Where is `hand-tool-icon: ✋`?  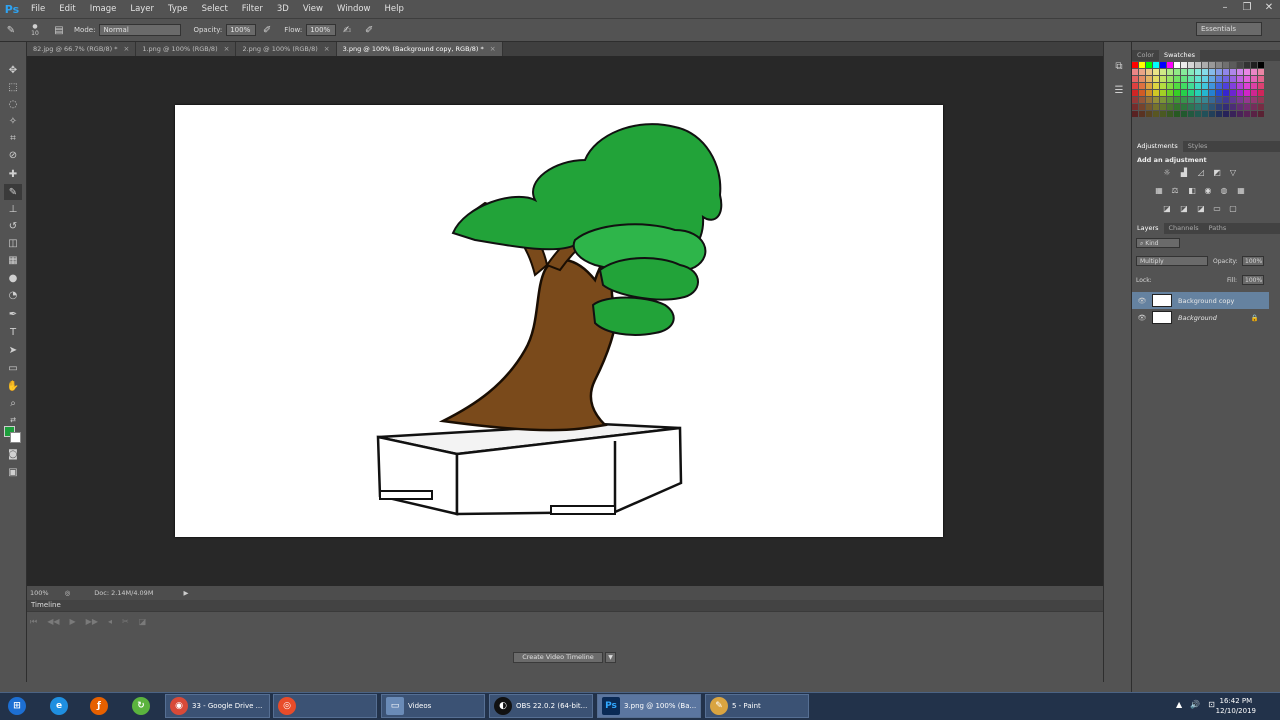 hand-tool-icon: ✋ is located at coordinates (13, 386).